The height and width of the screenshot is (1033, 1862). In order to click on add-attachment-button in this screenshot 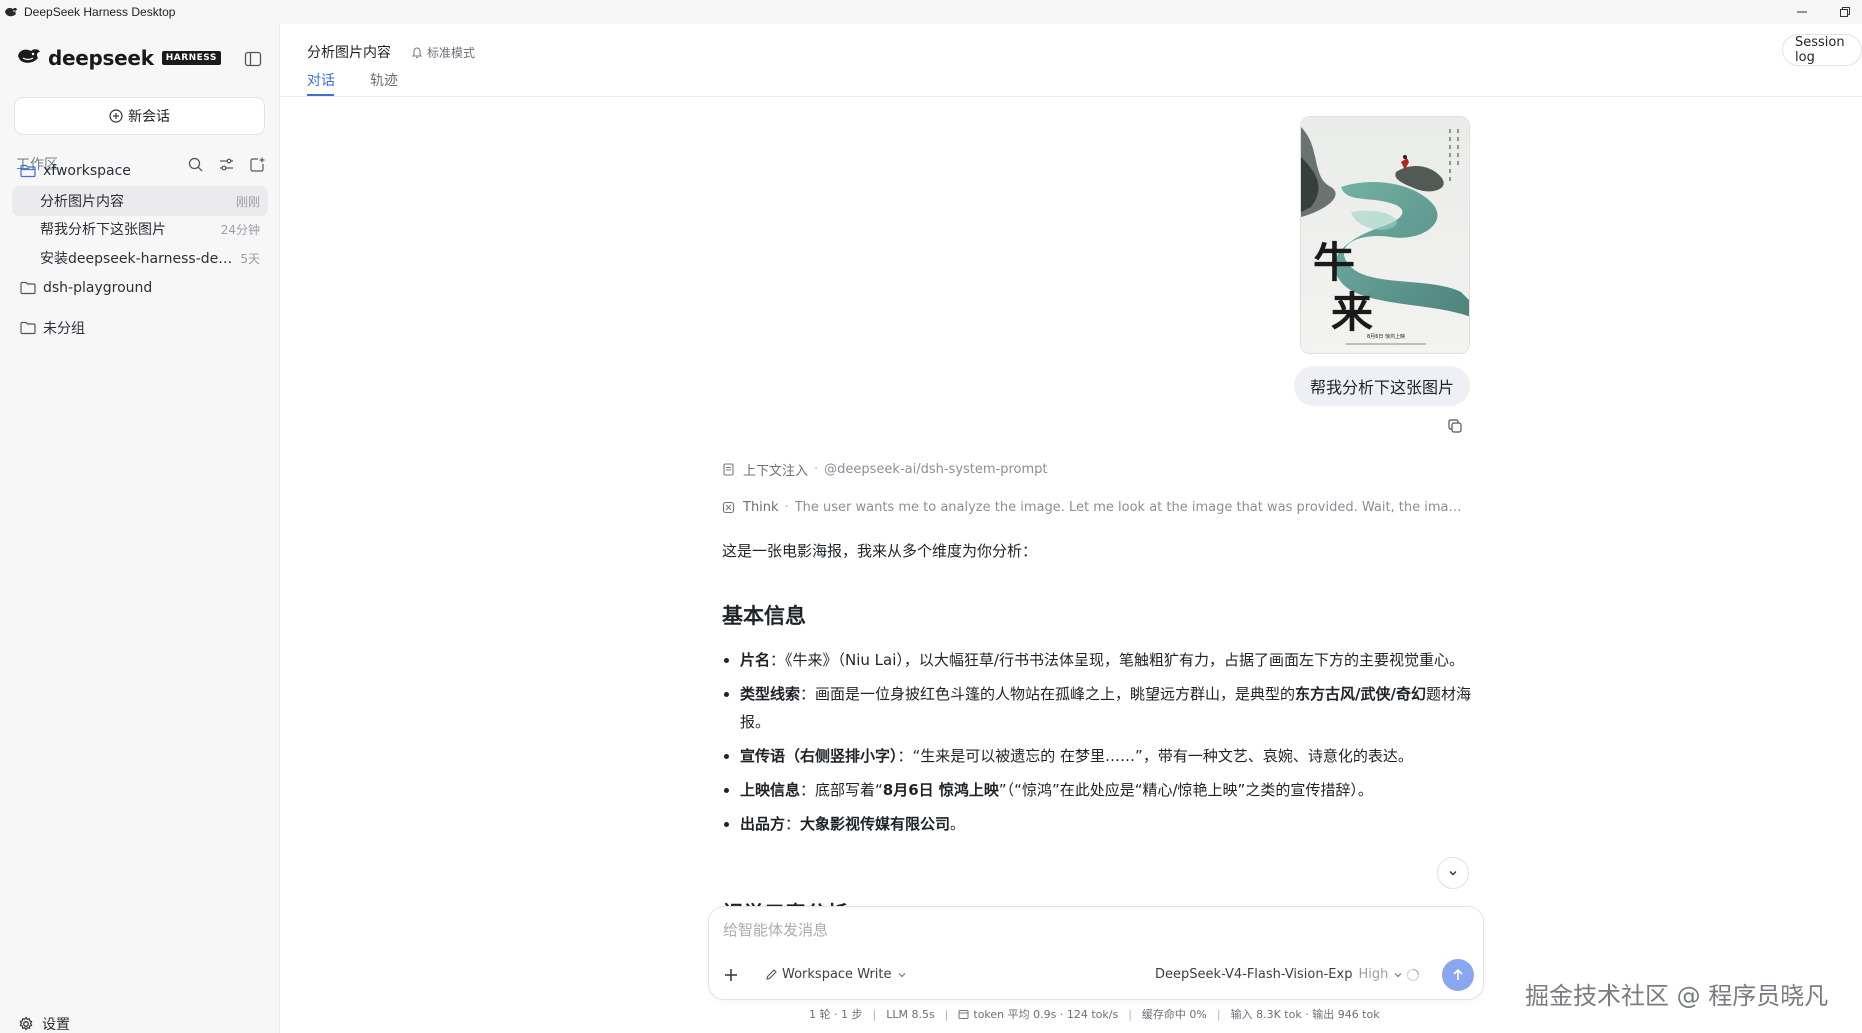, I will do `click(731, 975)`.